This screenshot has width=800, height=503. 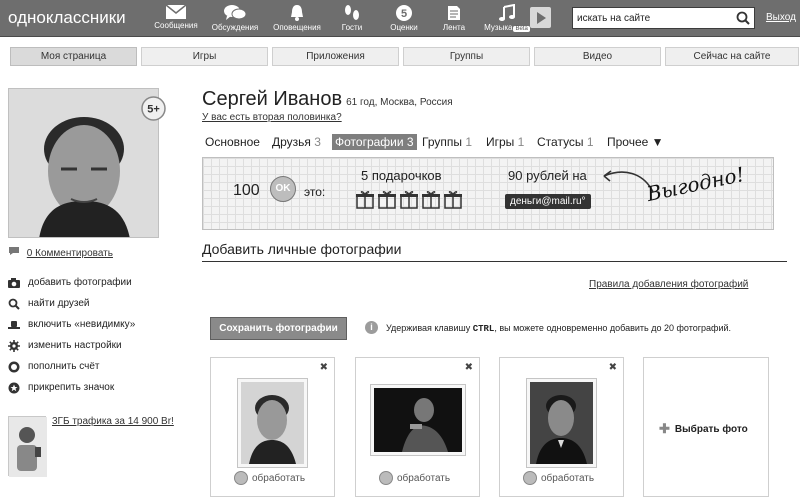 What do you see at coordinates (454, 18) in the screenshot?
I see `nav-feed: Лента` at bounding box center [454, 18].